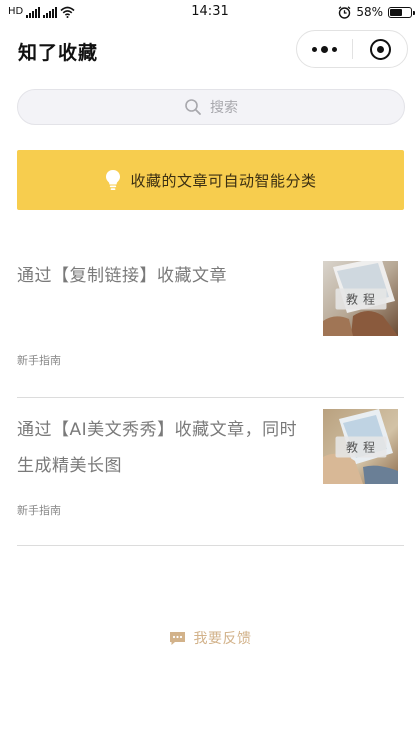 The height and width of the screenshot is (747, 420). Describe the element at coordinates (396, 12) in the screenshot. I see `battery-fill` at that location.